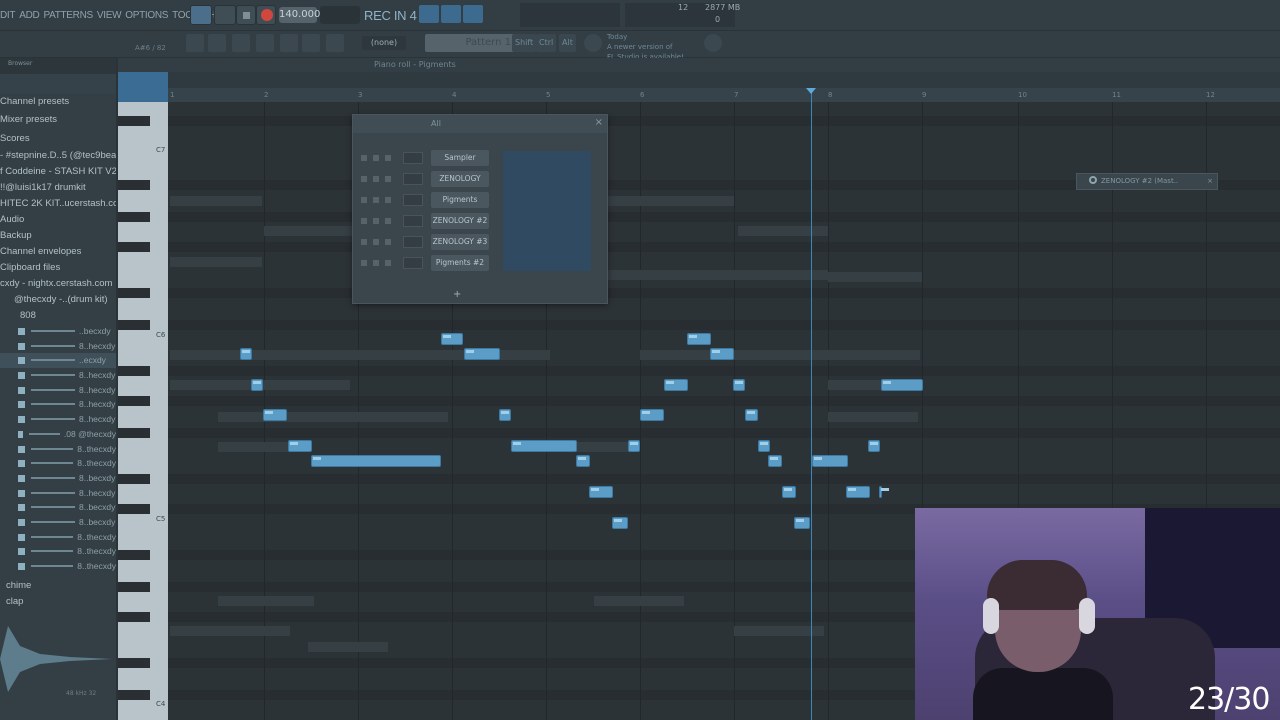  What do you see at coordinates (524, 43) in the screenshot?
I see `shift-key: Shift` at bounding box center [524, 43].